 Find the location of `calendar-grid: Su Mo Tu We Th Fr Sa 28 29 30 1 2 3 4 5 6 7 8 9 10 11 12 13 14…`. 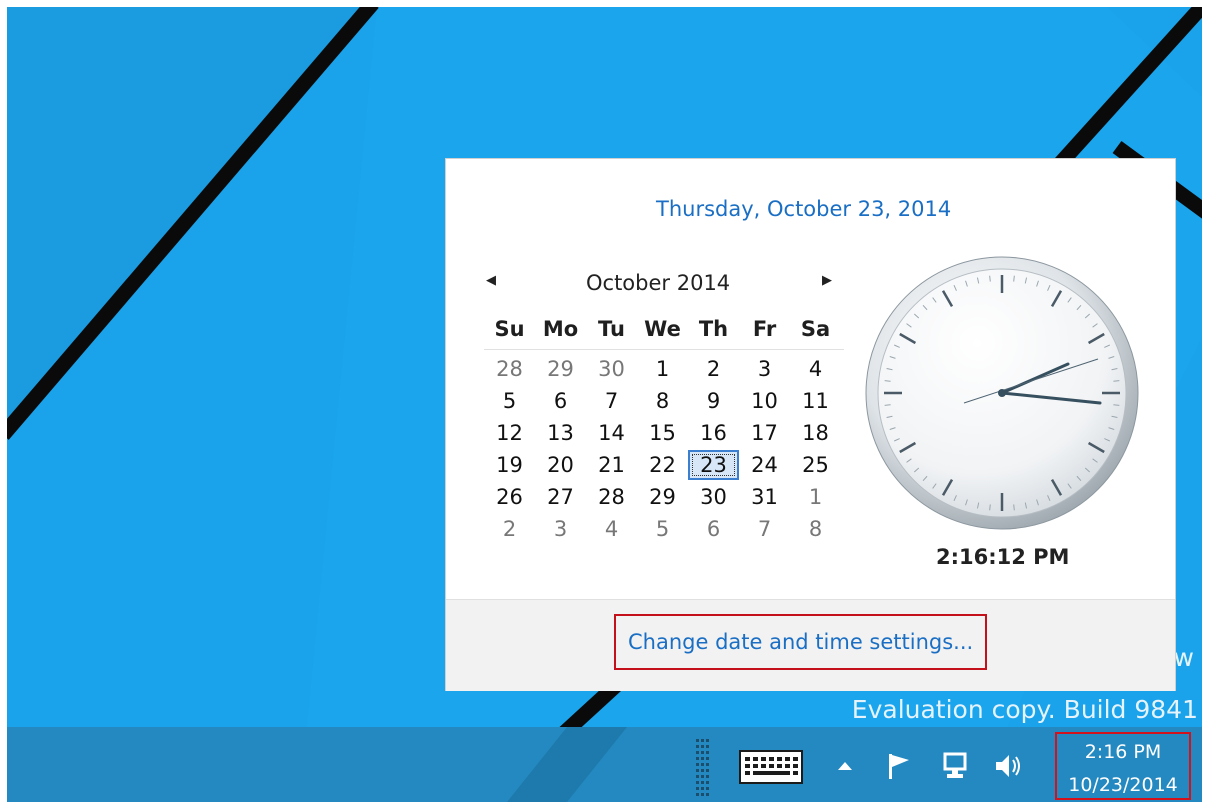

calendar-grid: Su Mo Tu We Th Fr Sa 28 29 30 1 2 3 4 5 6 7 8 9 10 11 12 13 14… is located at coordinates (664, 431).